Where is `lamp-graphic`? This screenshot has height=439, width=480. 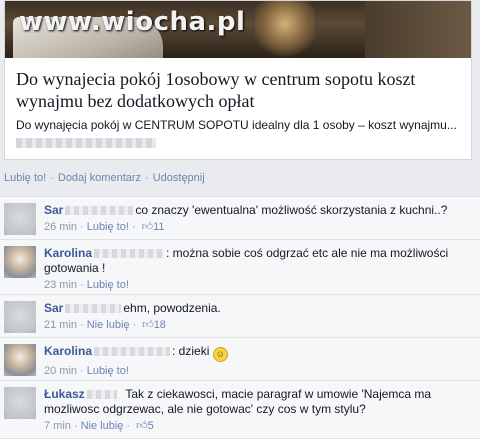
lamp-graphic is located at coordinates (285, 29).